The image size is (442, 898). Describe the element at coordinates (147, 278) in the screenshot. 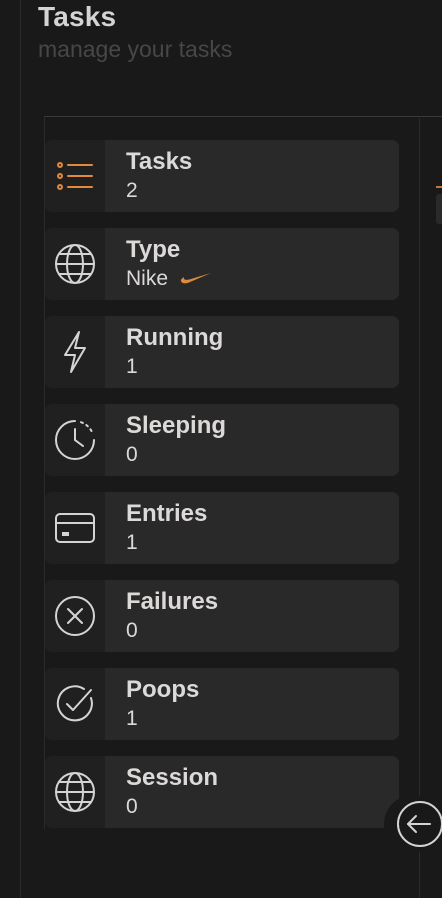

I see `stat-value: Nike` at that location.